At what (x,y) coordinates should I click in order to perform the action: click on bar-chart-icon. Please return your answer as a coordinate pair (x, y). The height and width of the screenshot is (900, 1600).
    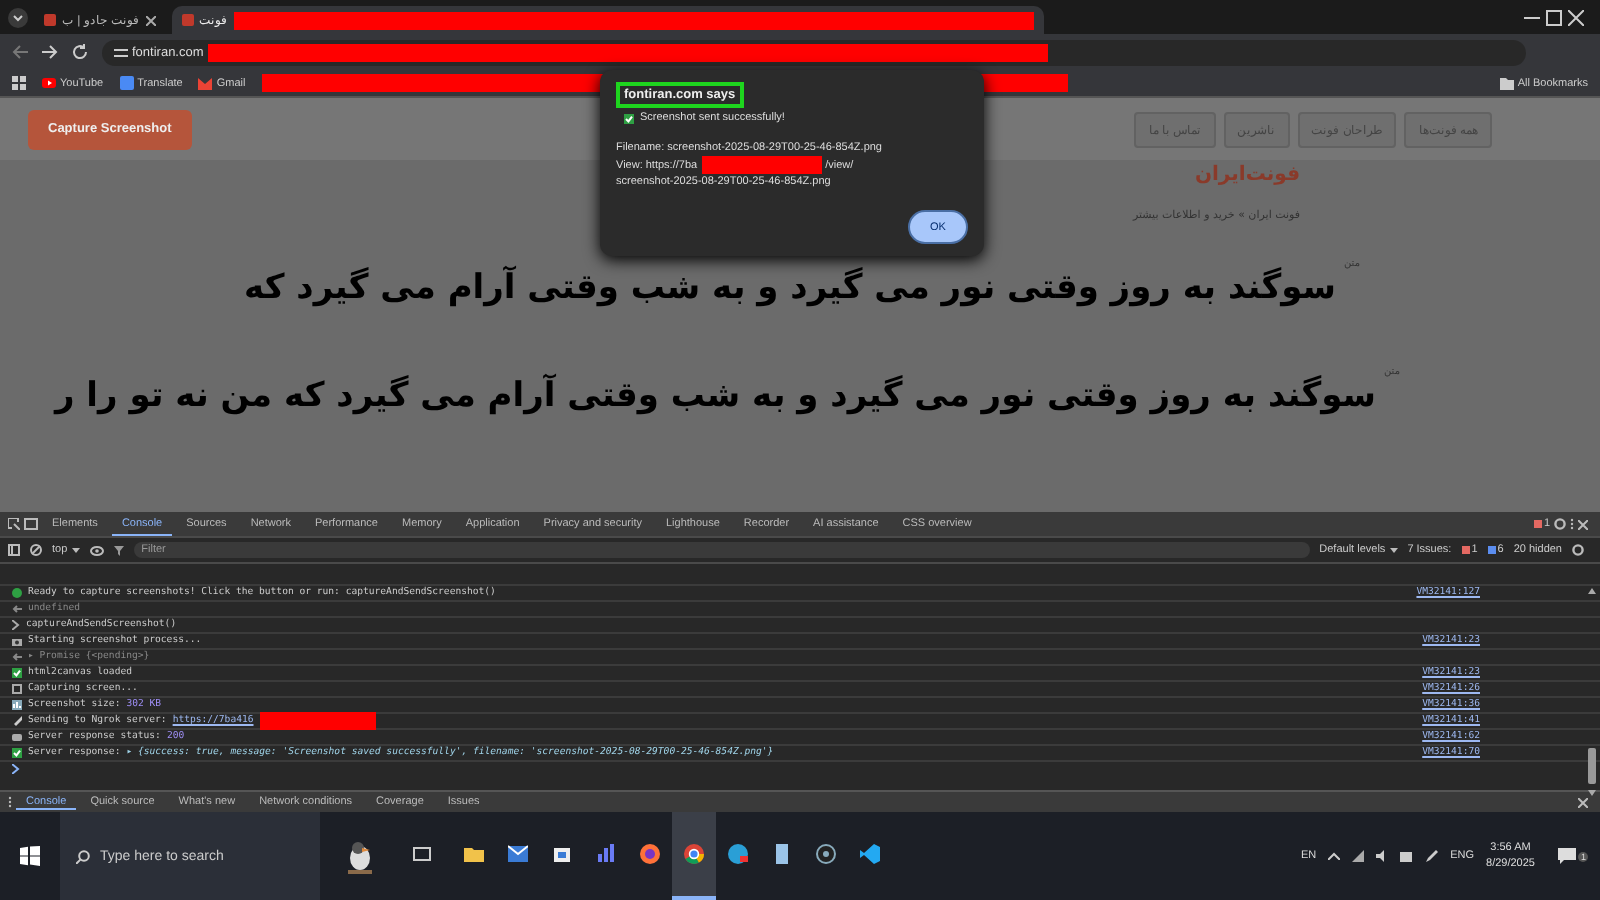
    Looking at the image, I should click on (606, 854).